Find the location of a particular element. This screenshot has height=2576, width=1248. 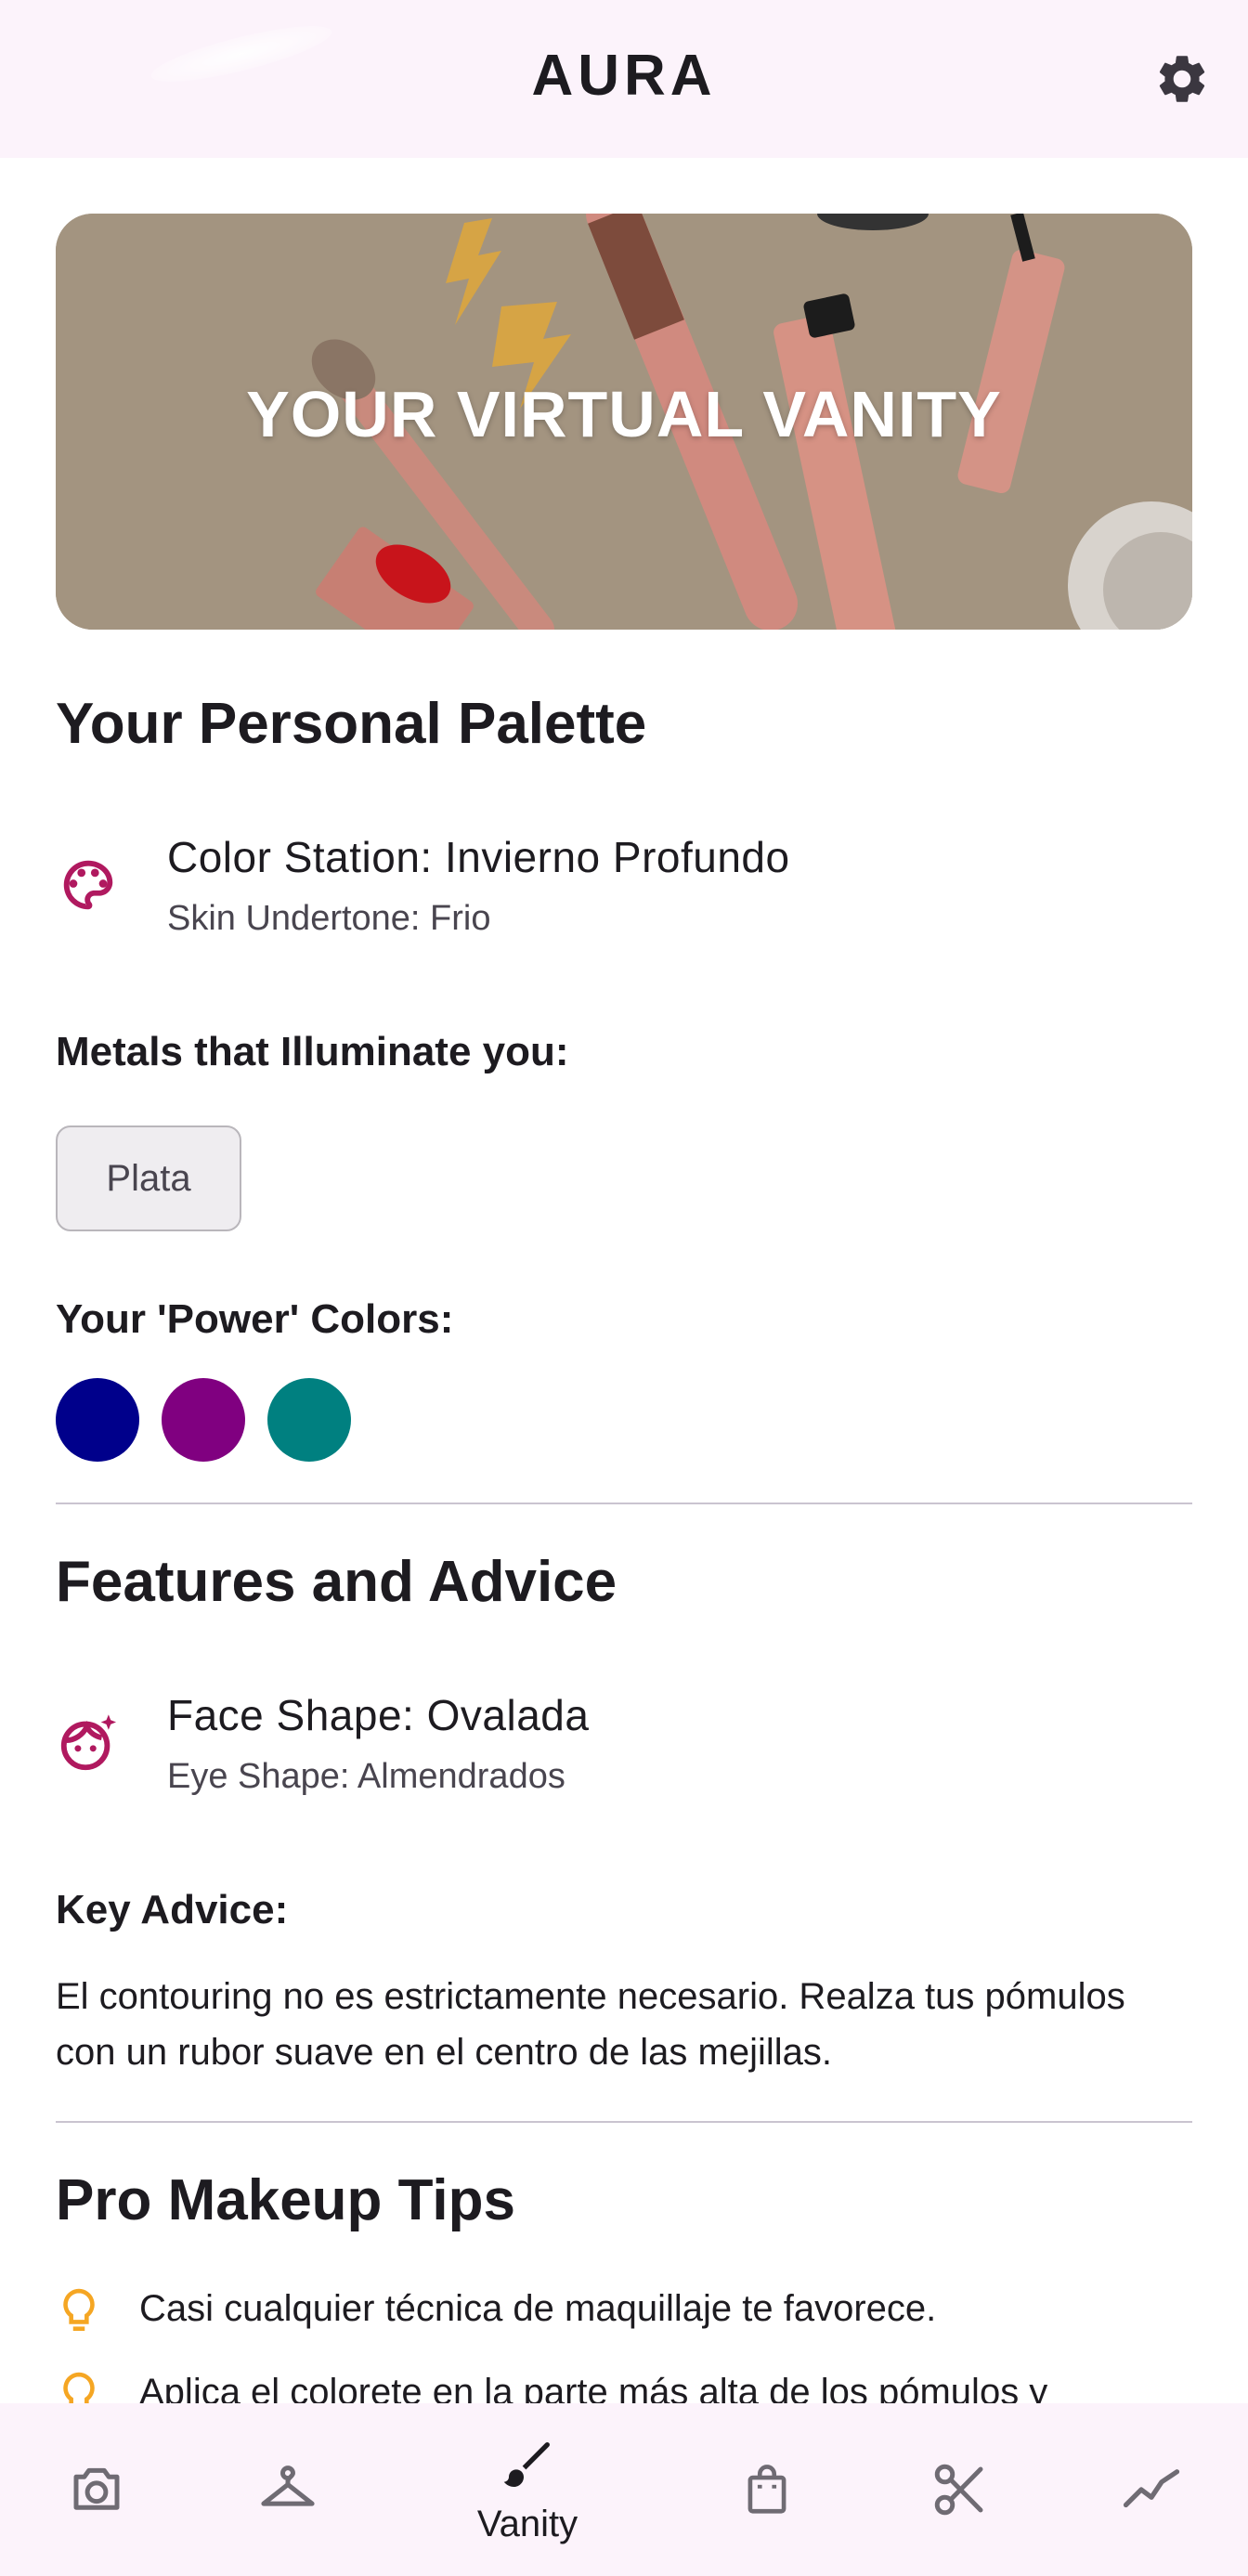

key-advice-label: Key Advice: is located at coordinates (172, 1910).